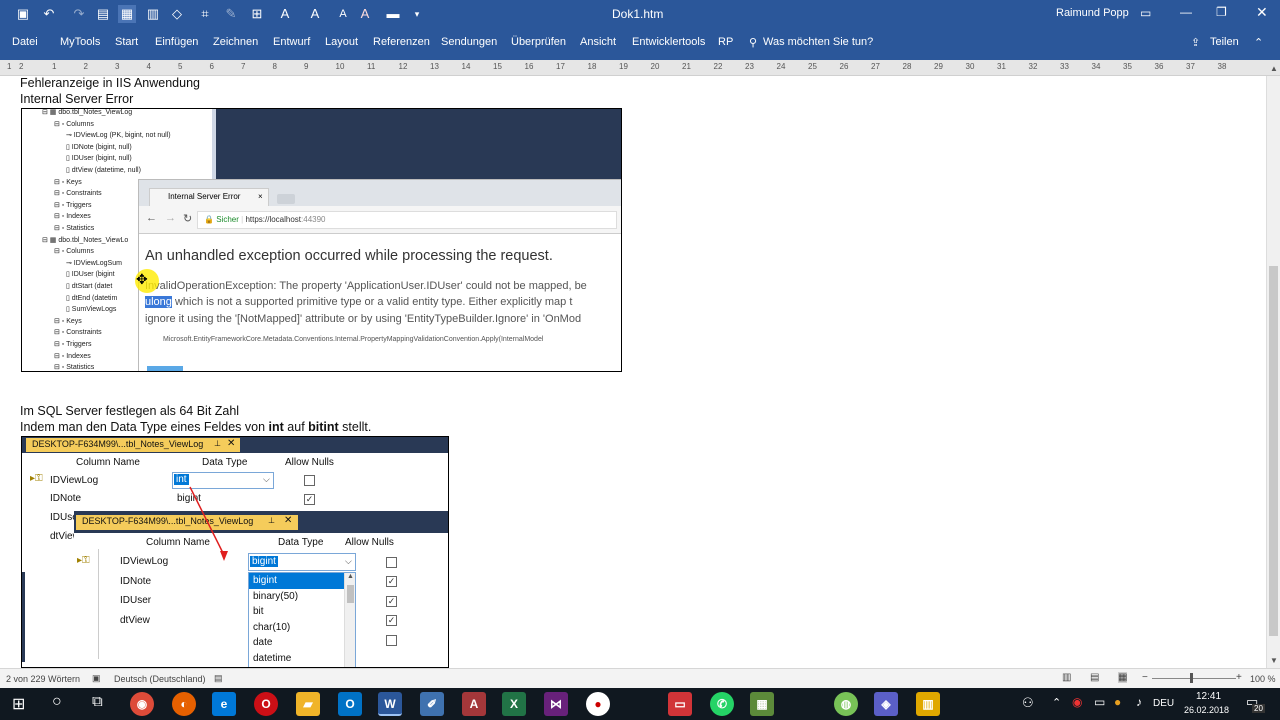 Image resolution: width=1280 pixels, height=720 pixels. I want to click on access-icon: A, so click(474, 704).